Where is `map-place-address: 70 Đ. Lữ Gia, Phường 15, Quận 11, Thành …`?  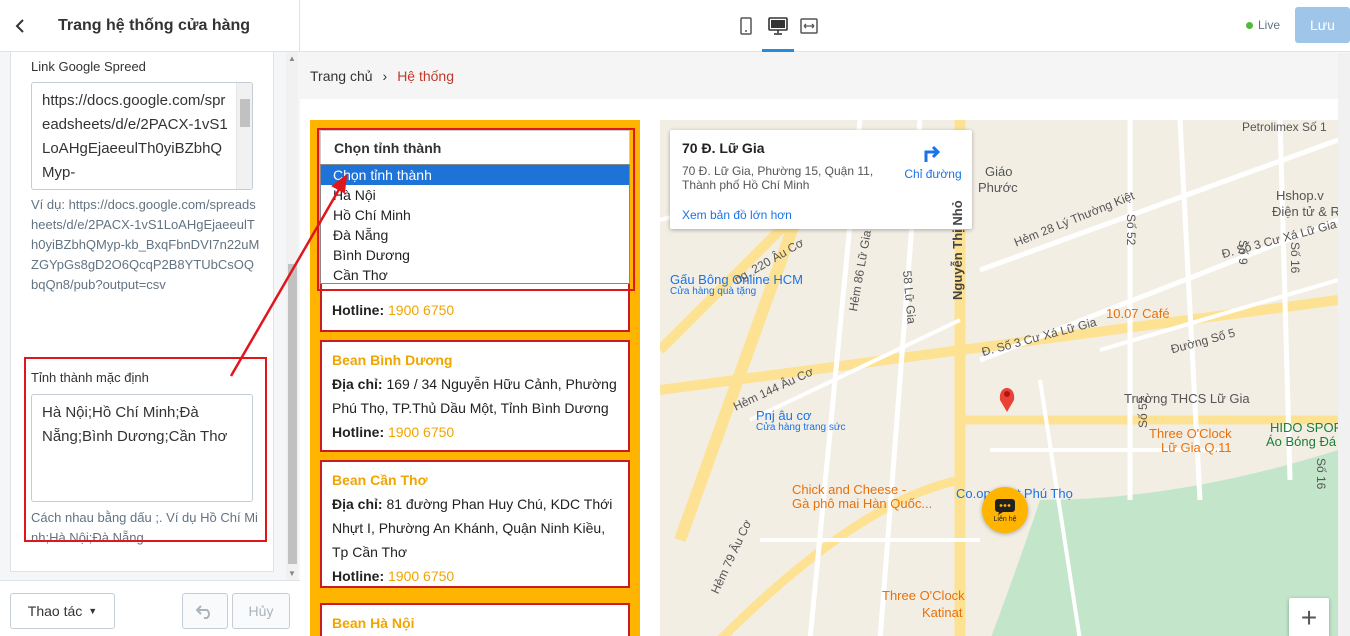
map-place-address: 70 Đ. Lữ Gia, Phường 15, Quận 11, Thành … is located at coordinates (778, 178).